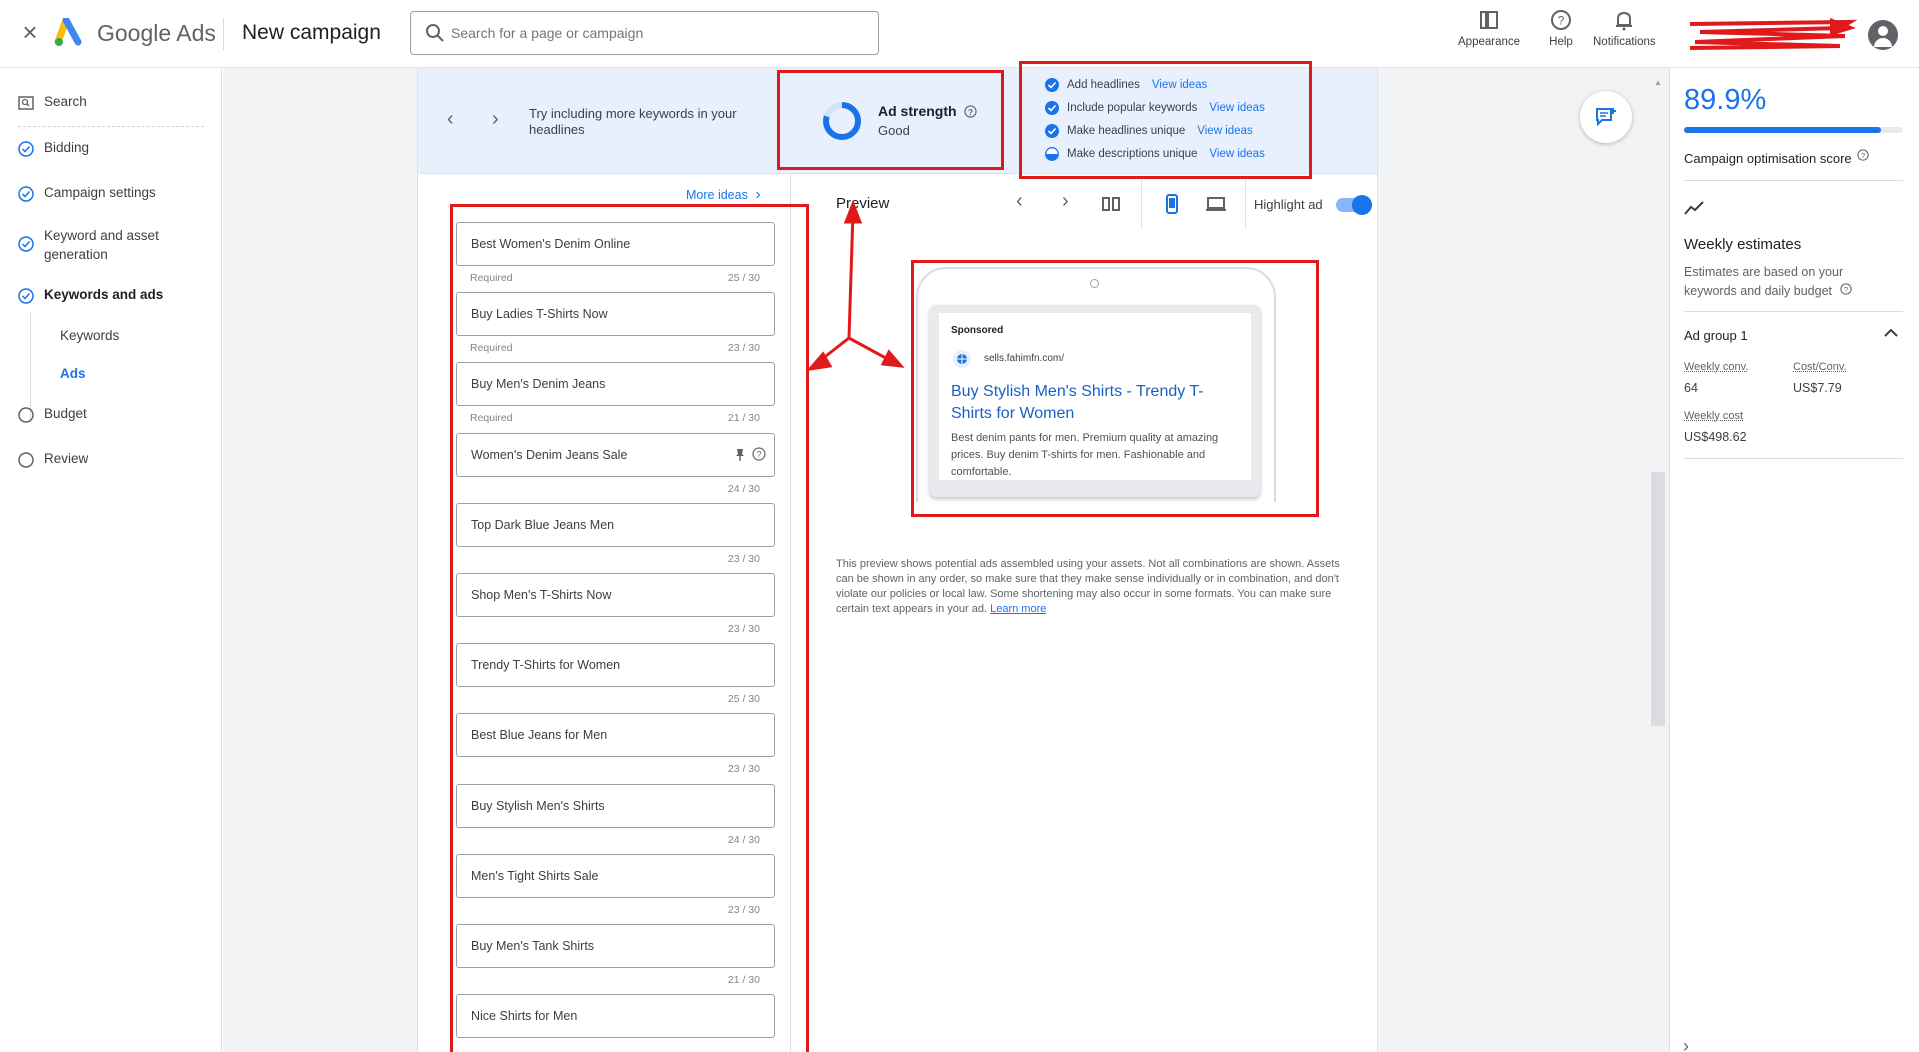 The height and width of the screenshot is (1052, 1919). Describe the element at coordinates (156, 33) in the screenshot. I see `brand-name: Google Ads` at that location.